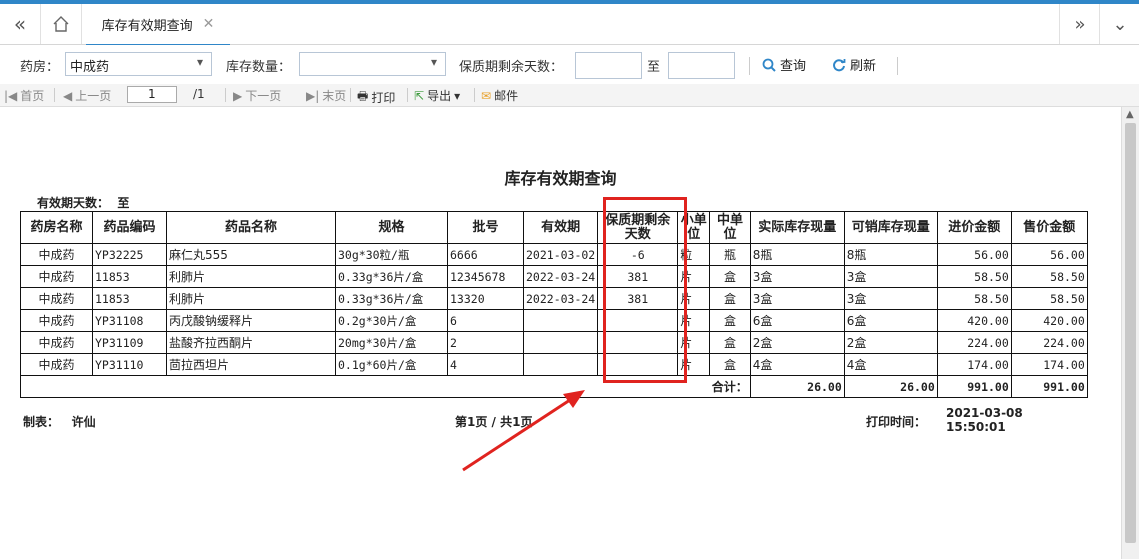  Describe the element at coordinates (1079, 24) in the screenshot. I see `scroll-right-icon: »` at that location.